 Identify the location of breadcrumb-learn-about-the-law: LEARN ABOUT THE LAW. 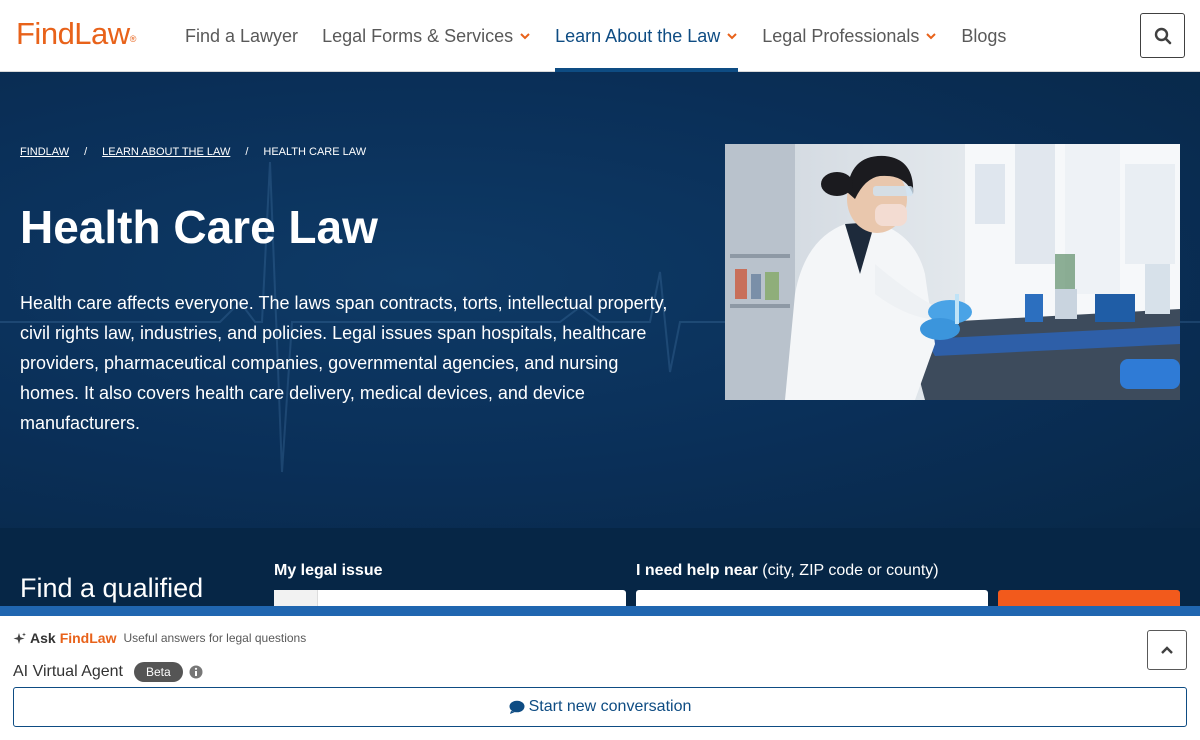
(166, 152).